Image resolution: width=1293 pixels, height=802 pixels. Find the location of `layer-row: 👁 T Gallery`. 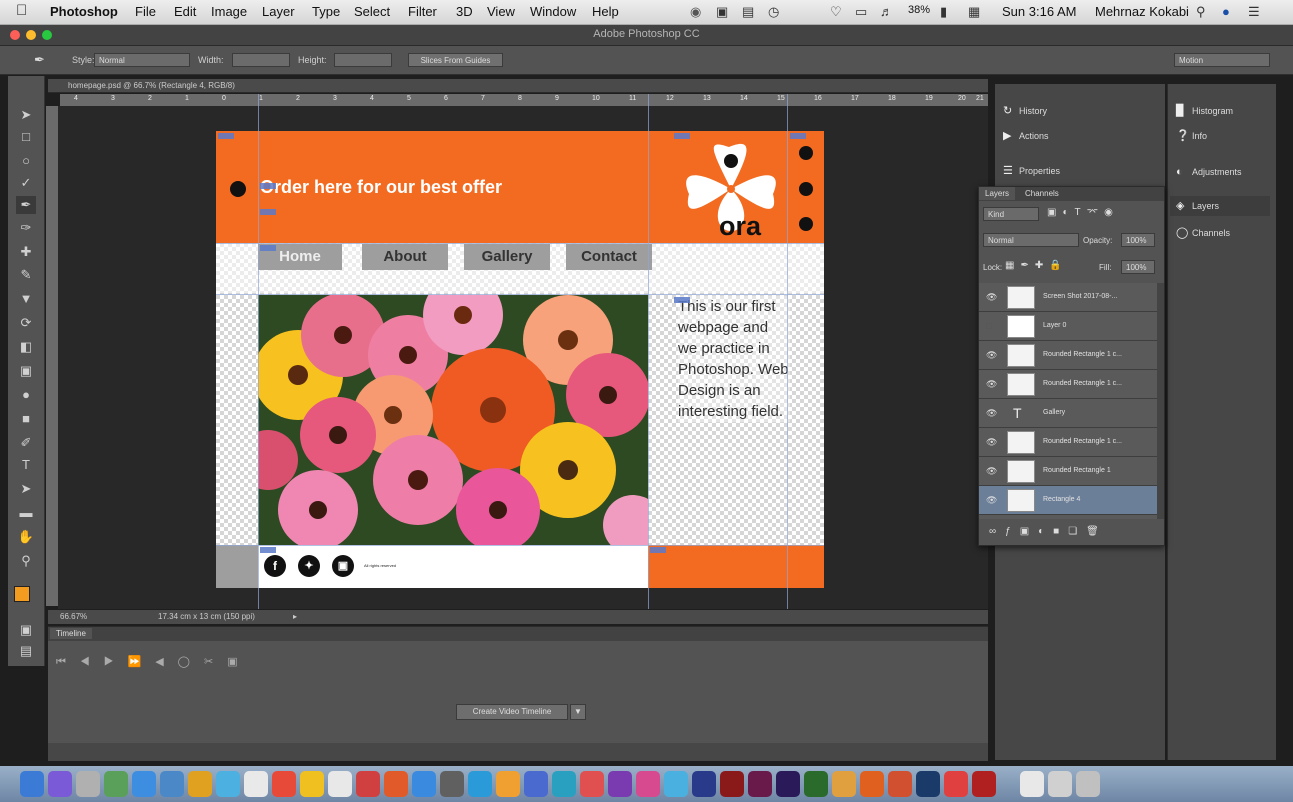

layer-row: 👁 T Gallery is located at coordinates (1068, 413).